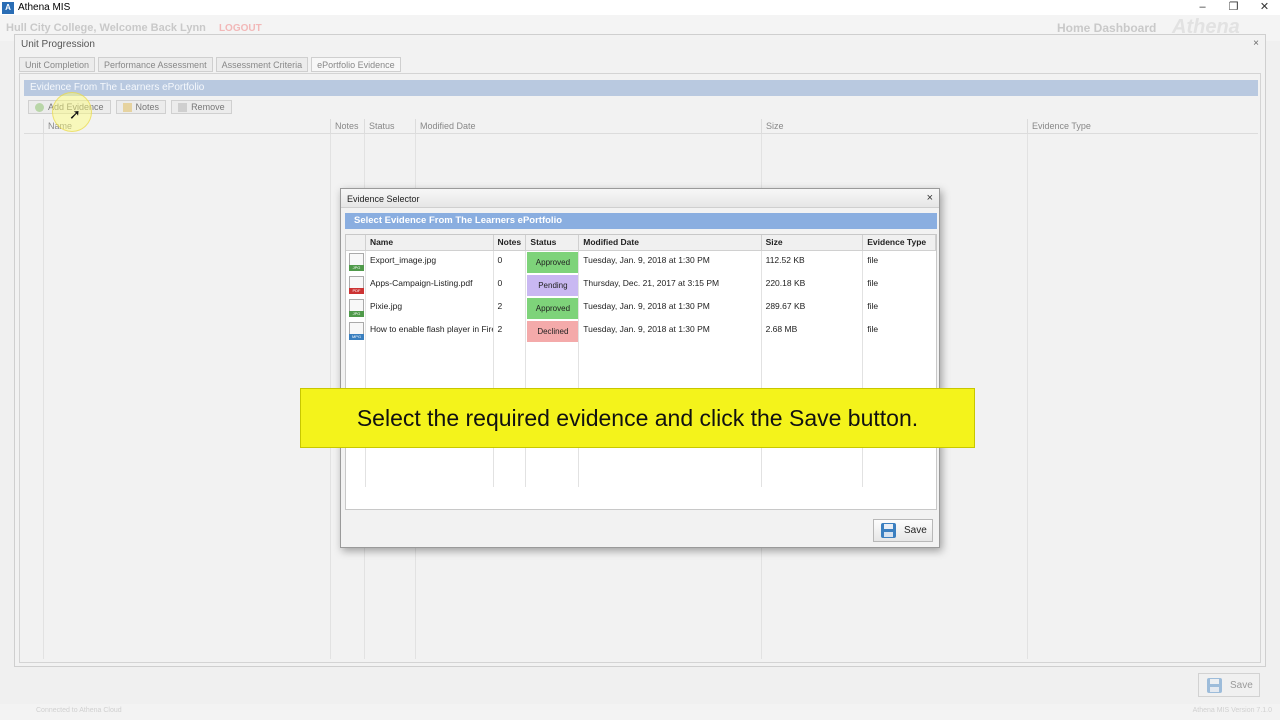  I want to click on main-save-button: Save, so click(1229, 685).